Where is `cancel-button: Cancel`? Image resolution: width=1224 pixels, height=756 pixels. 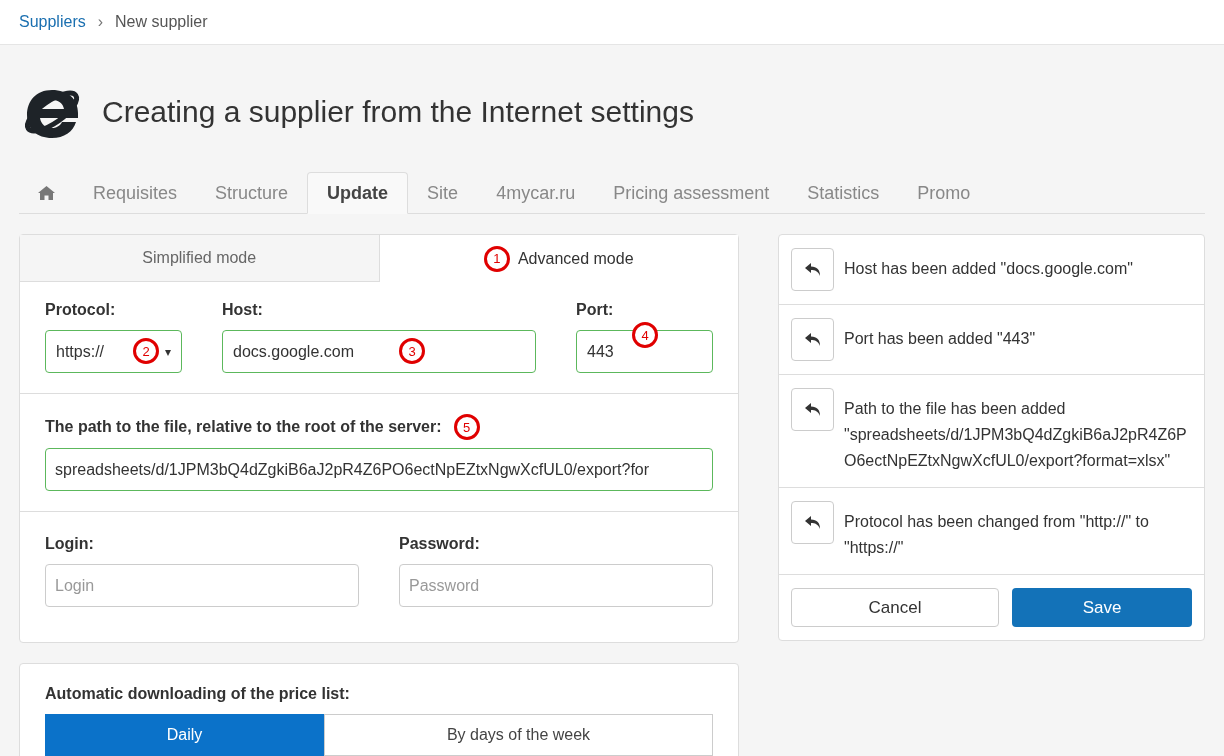 cancel-button: Cancel is located at coordinates (895, 607).